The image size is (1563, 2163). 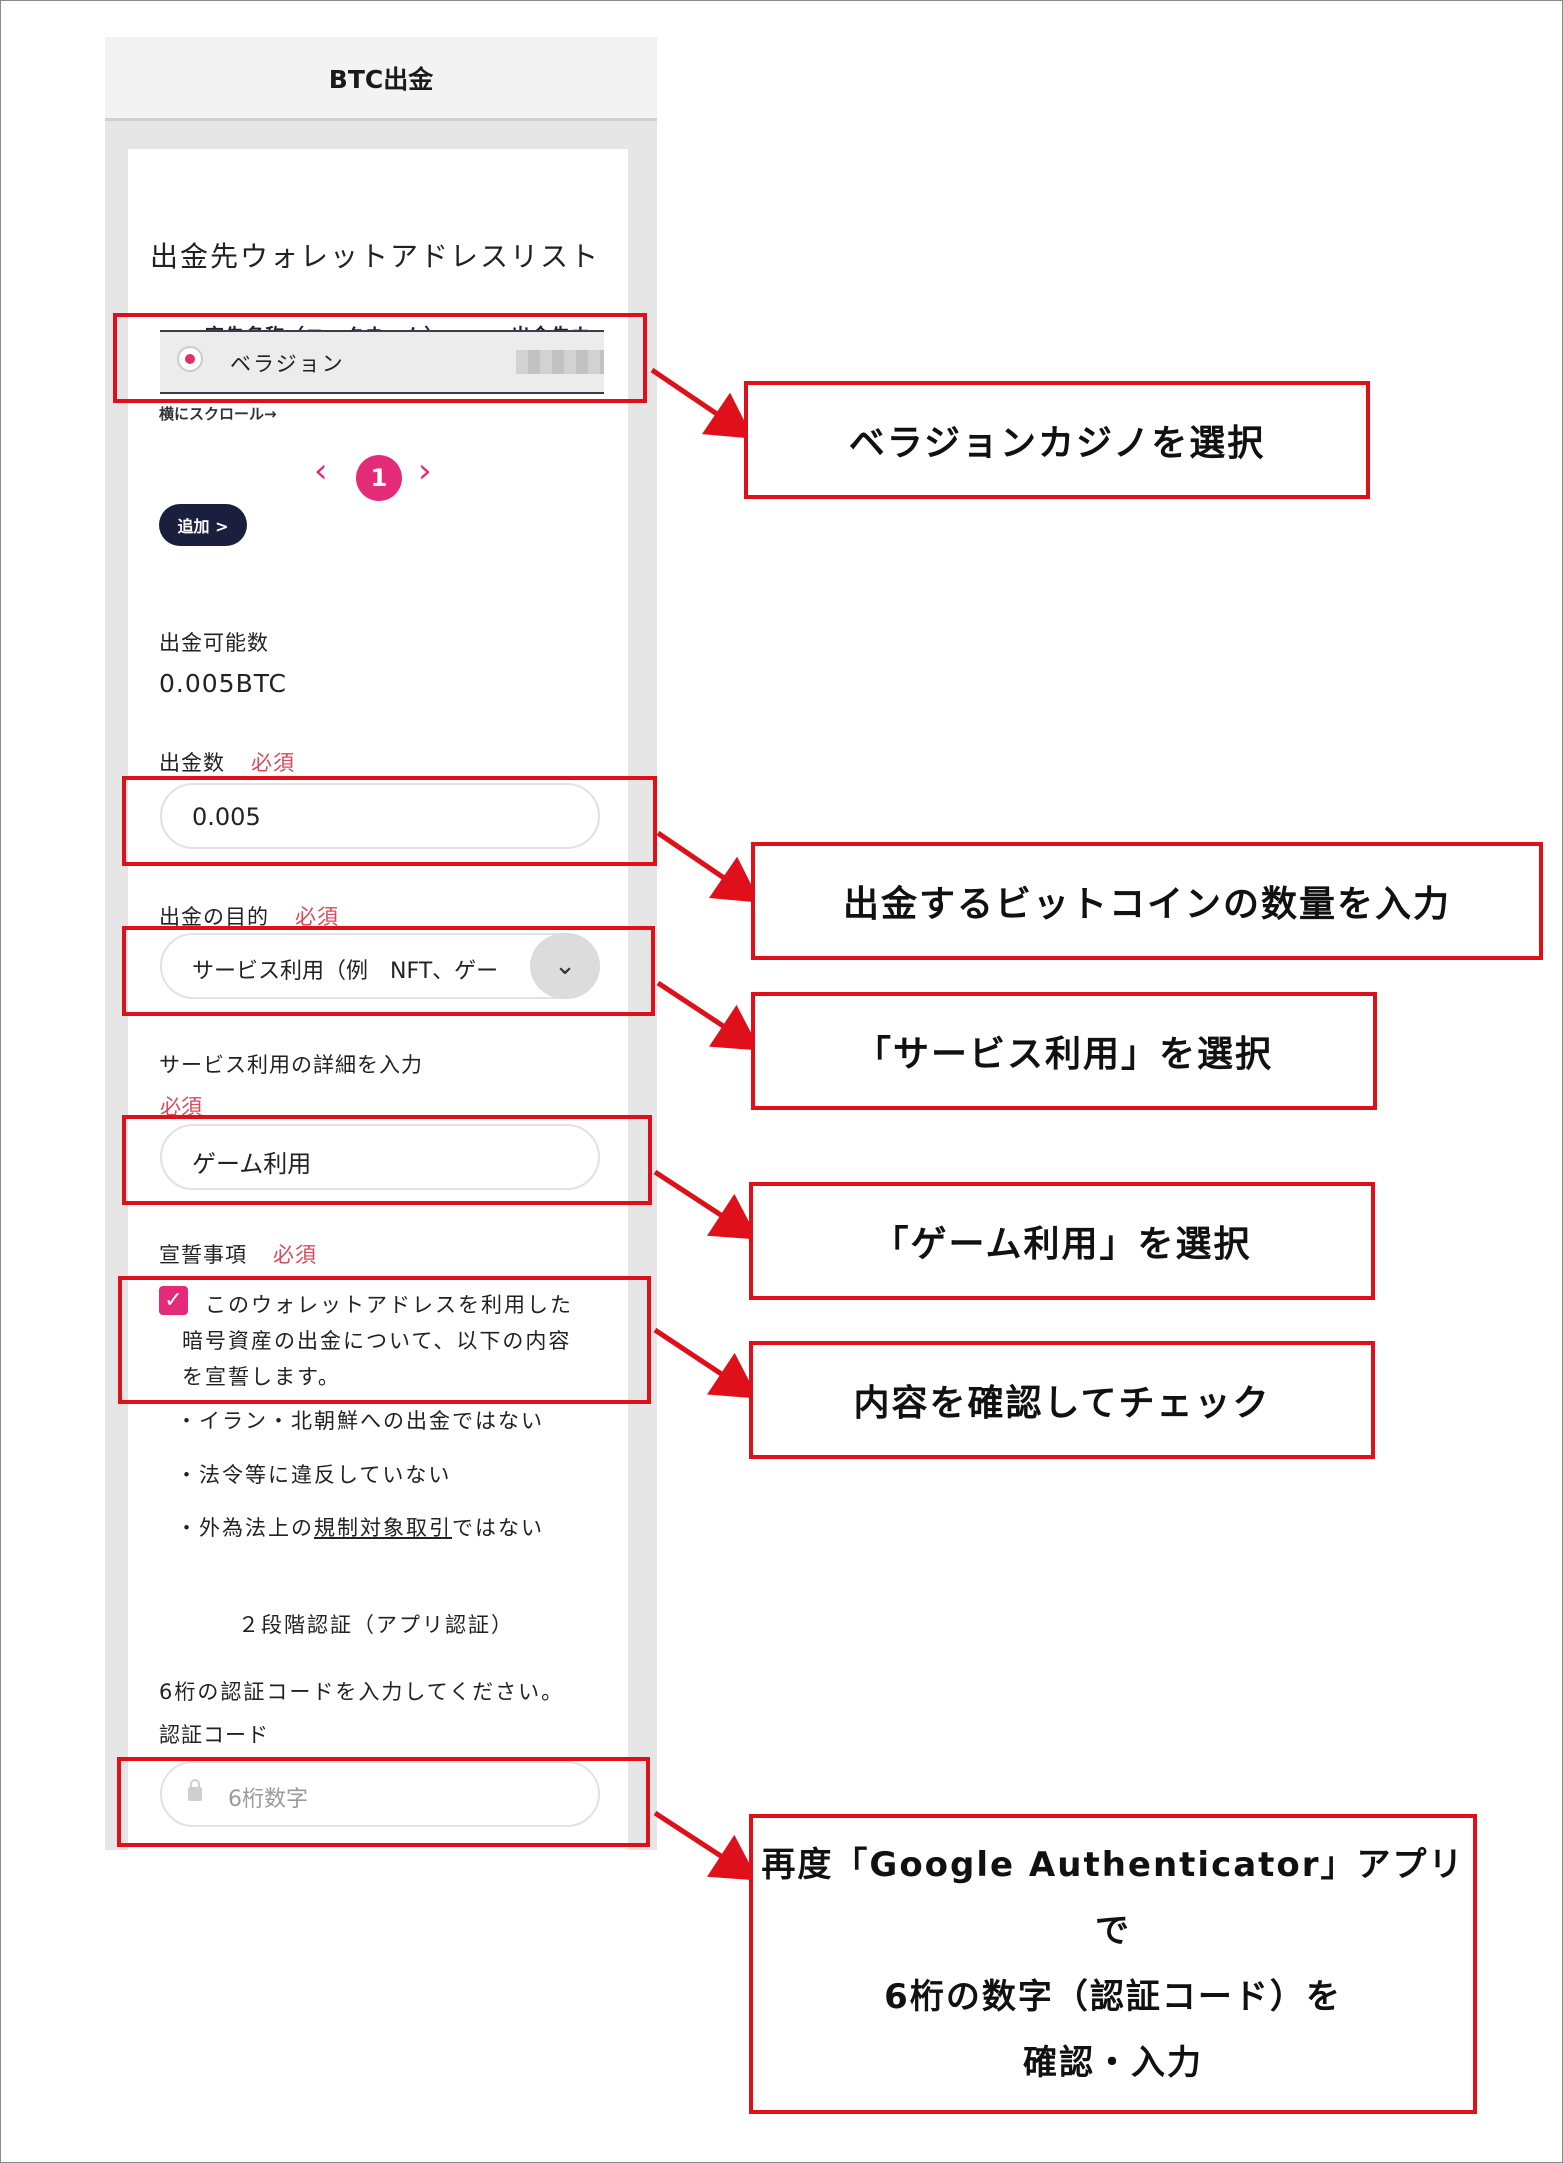 I want to click on callout-select-service: 「サービス利用」を選択, so click(x=1064, y=1051).